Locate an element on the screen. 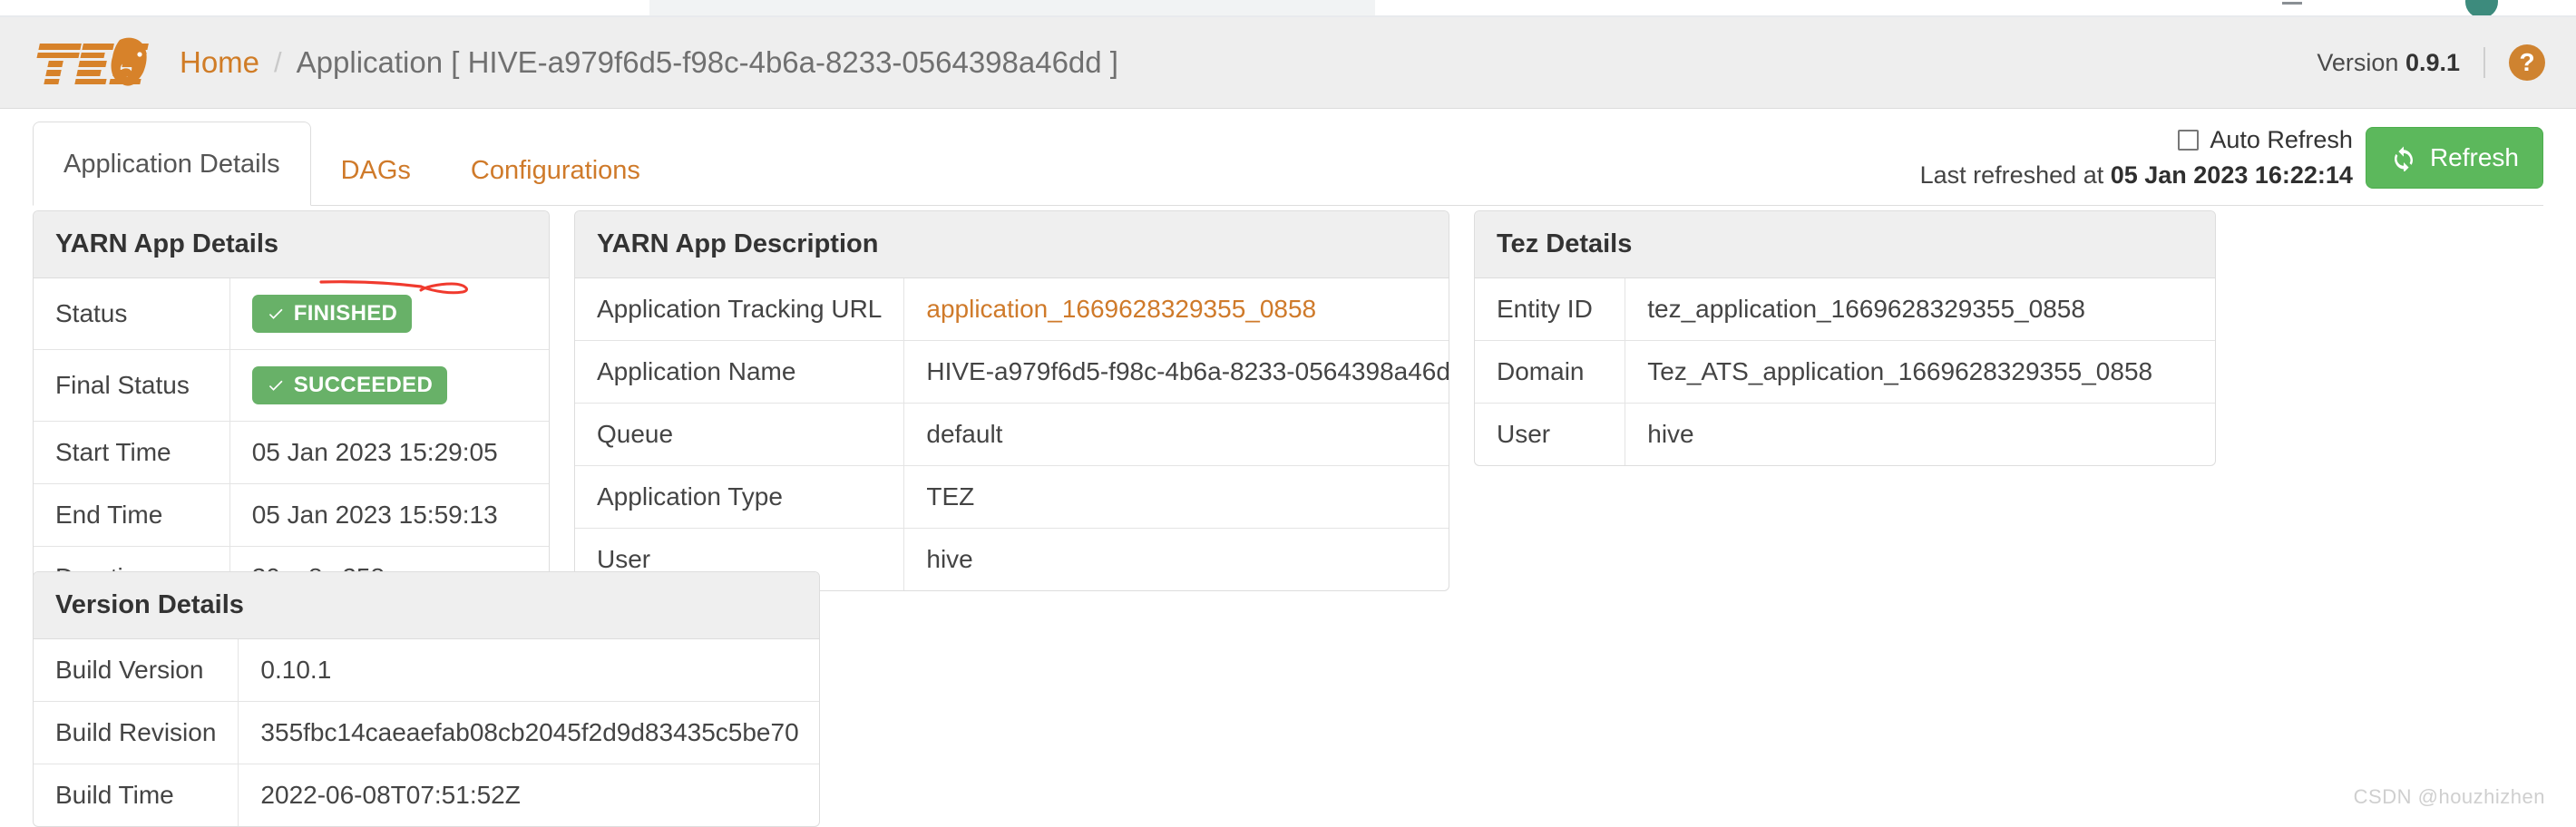 The height and width of the screenshot is (827, 2576). row-key: Entity ID is located at coordinates (1550, 309).